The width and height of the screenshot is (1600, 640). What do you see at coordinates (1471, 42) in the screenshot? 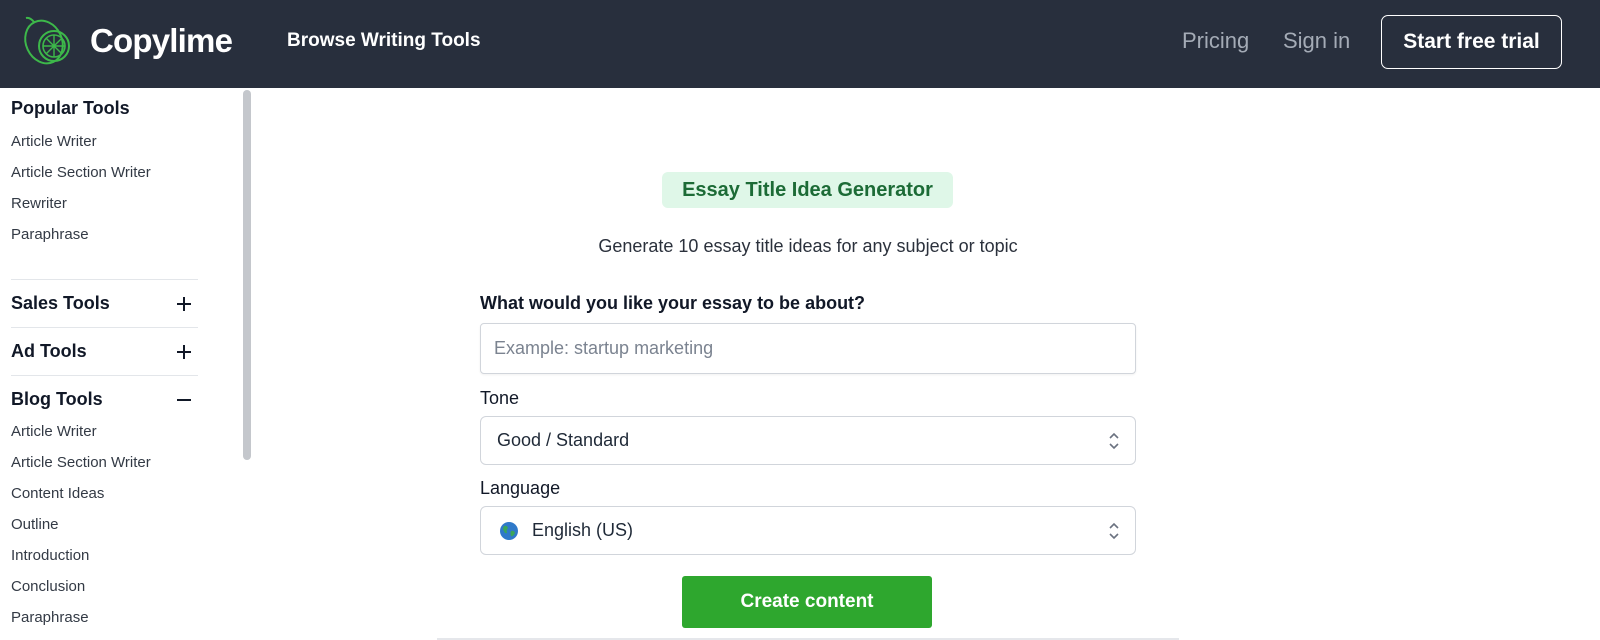
I see `start-free-trial-button: Start free trial` at bounding box center [1471, 42].